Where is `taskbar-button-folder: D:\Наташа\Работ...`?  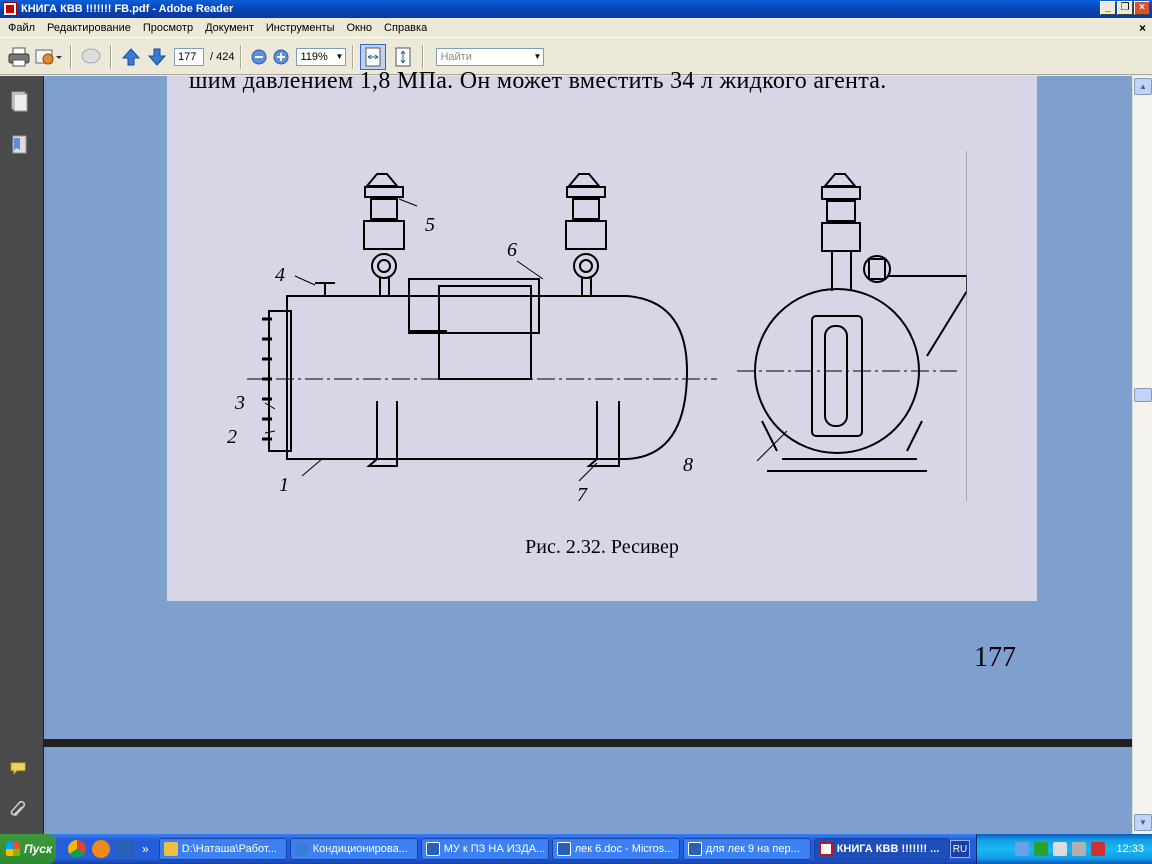
taskbar-button-folder: D:\Наташа\Работ... is located at coordinates (222, 849).